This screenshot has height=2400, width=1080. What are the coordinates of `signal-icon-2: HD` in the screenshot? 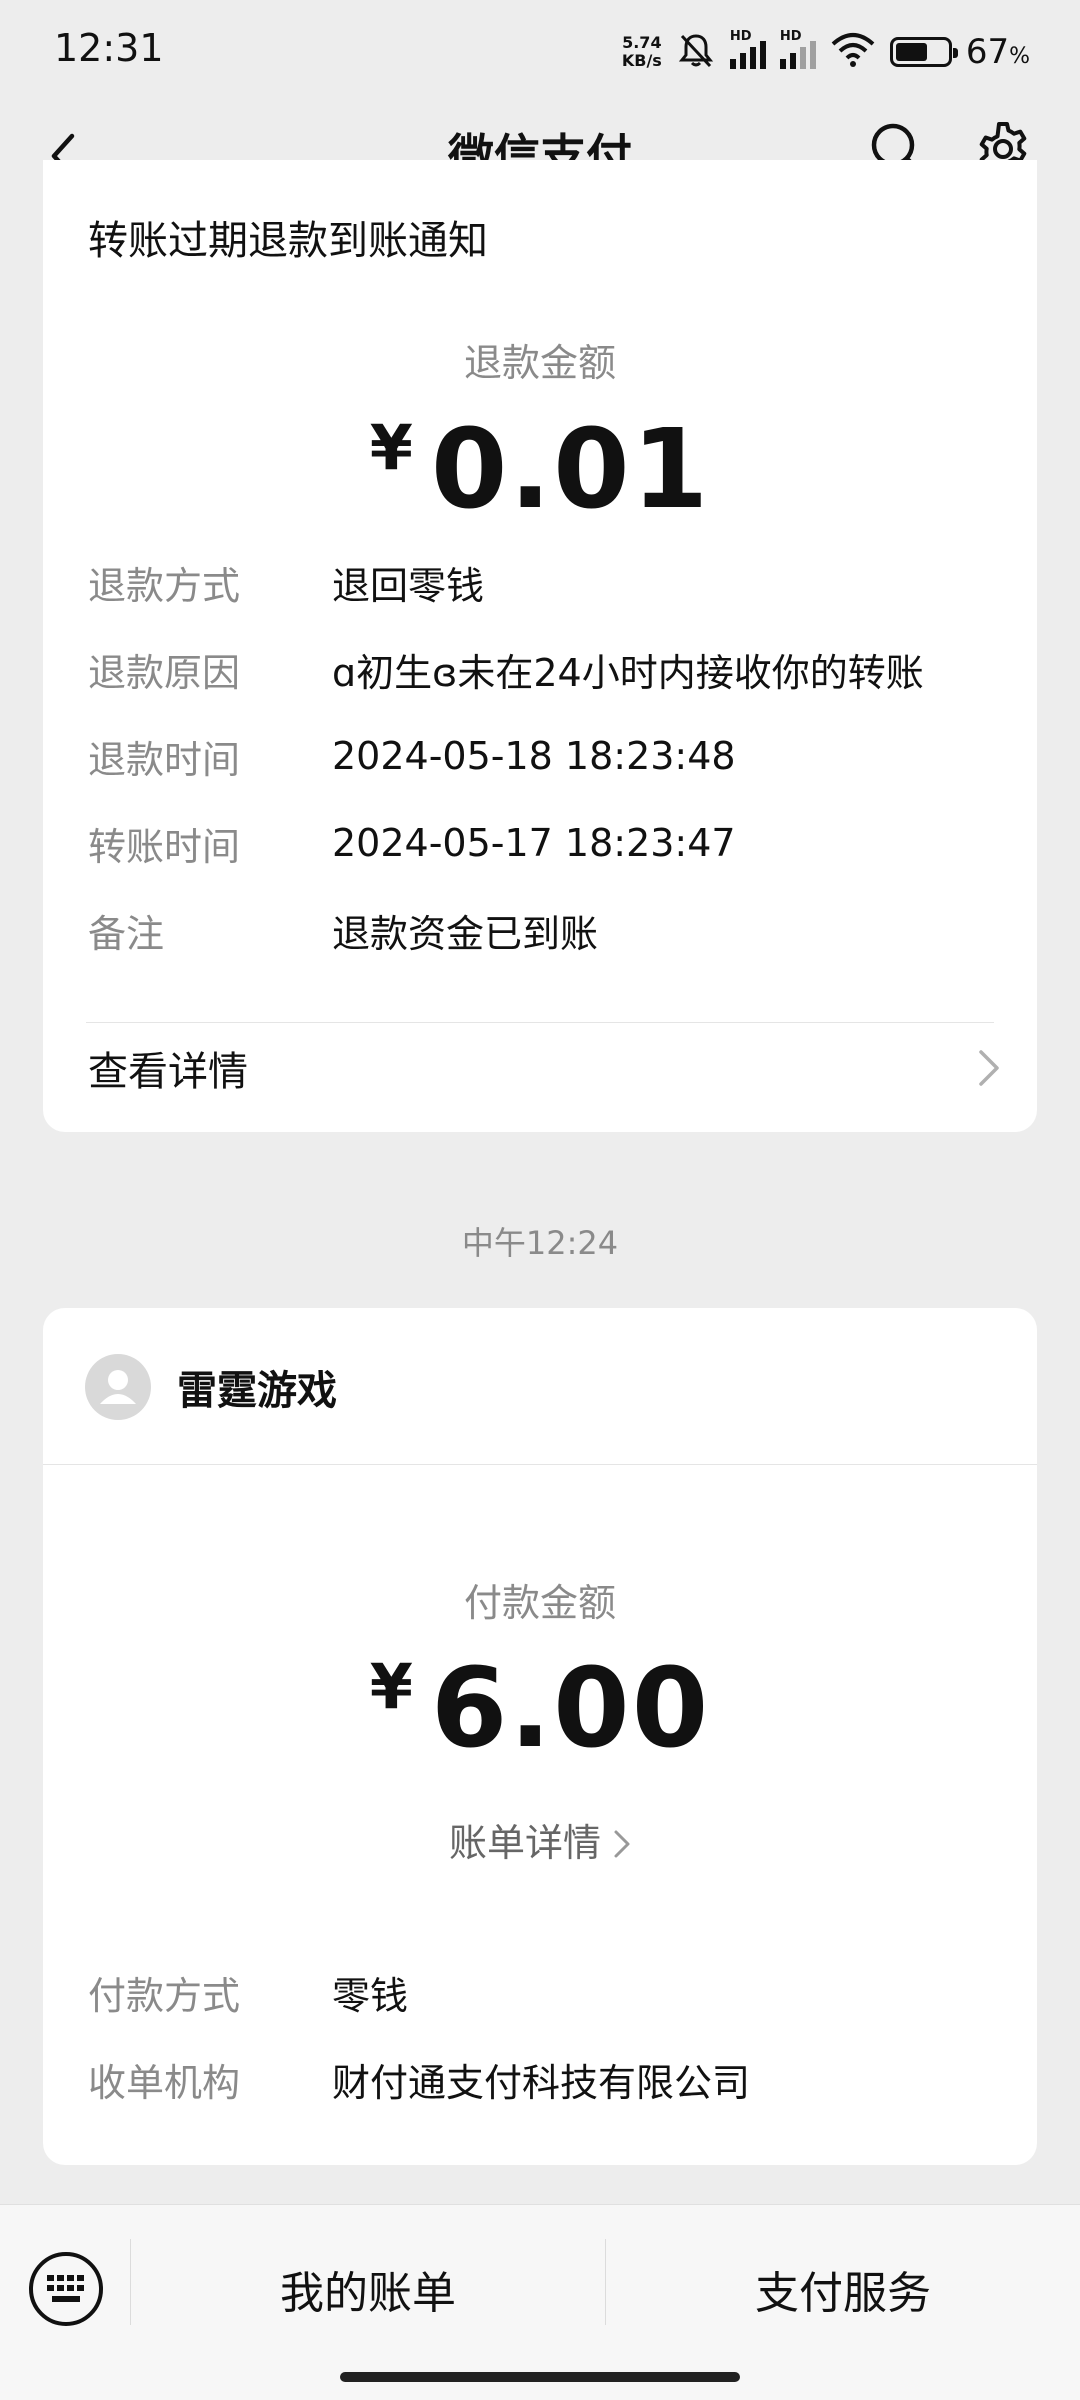 It's located at (797, 49).